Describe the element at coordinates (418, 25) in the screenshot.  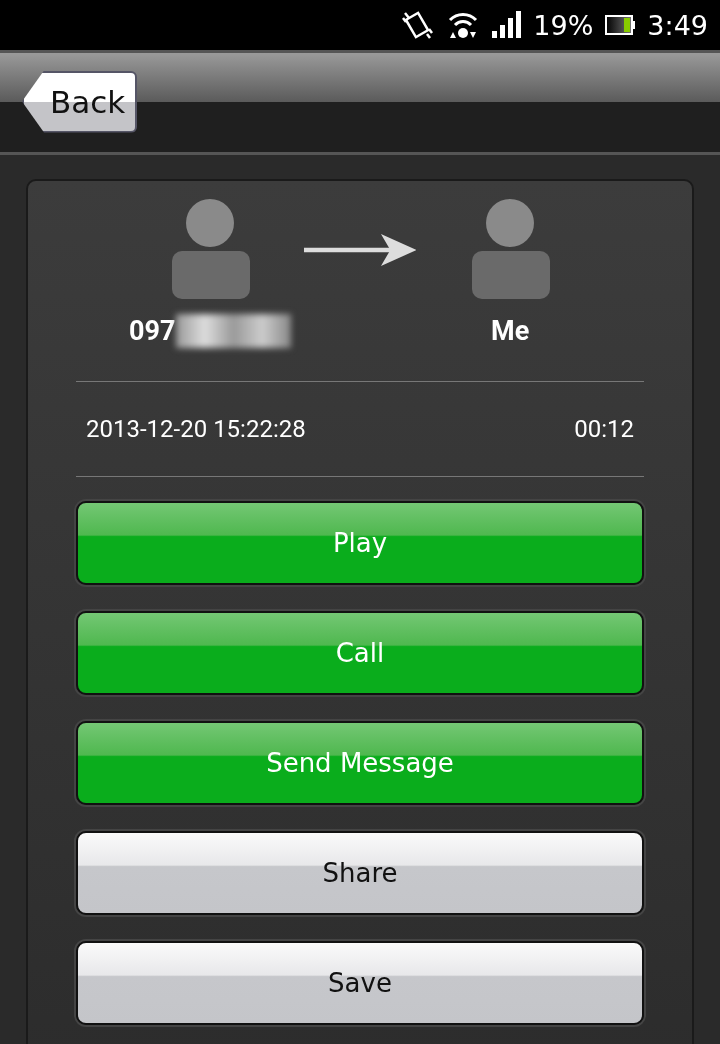
I see `vibrate-icon` at that location.